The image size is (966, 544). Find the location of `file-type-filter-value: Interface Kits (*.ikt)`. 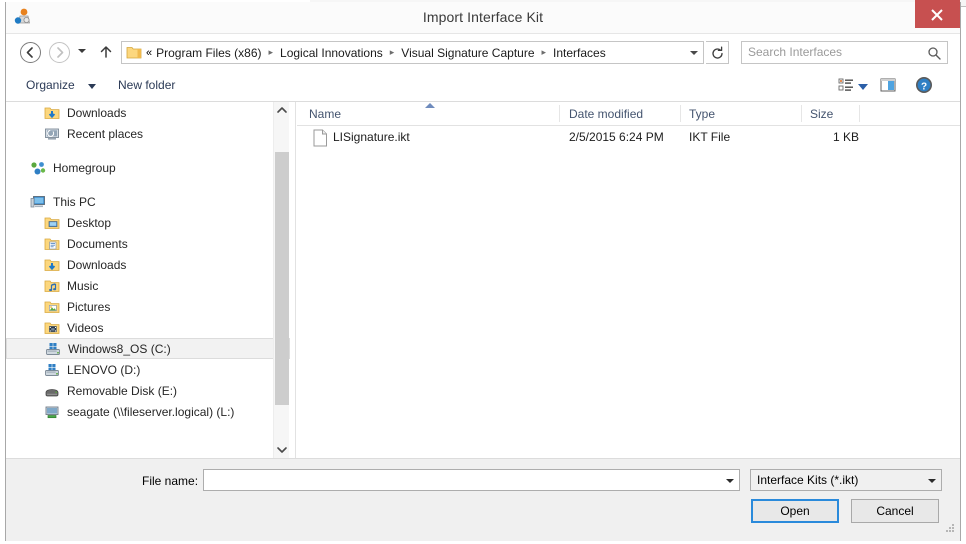

file-type-filter-value: Interface Kits (*.ikt) is located at coordinates (808, 480).